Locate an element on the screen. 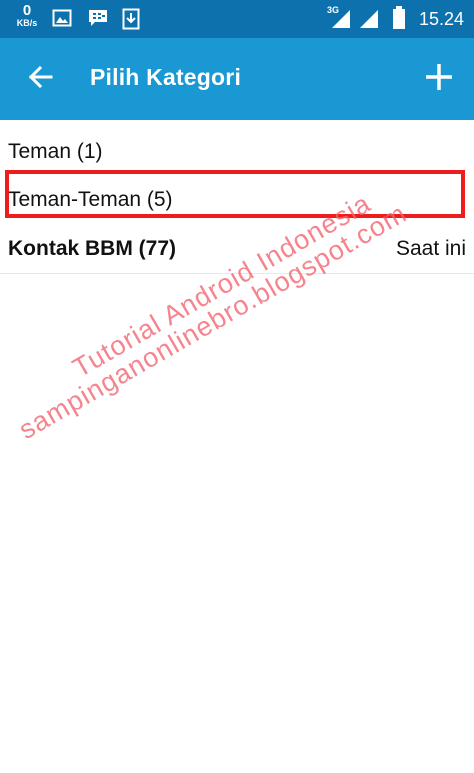 The height and width of the screenshot is (773, 474). category-label: Teman (1) is located at coordinates (55, 151).